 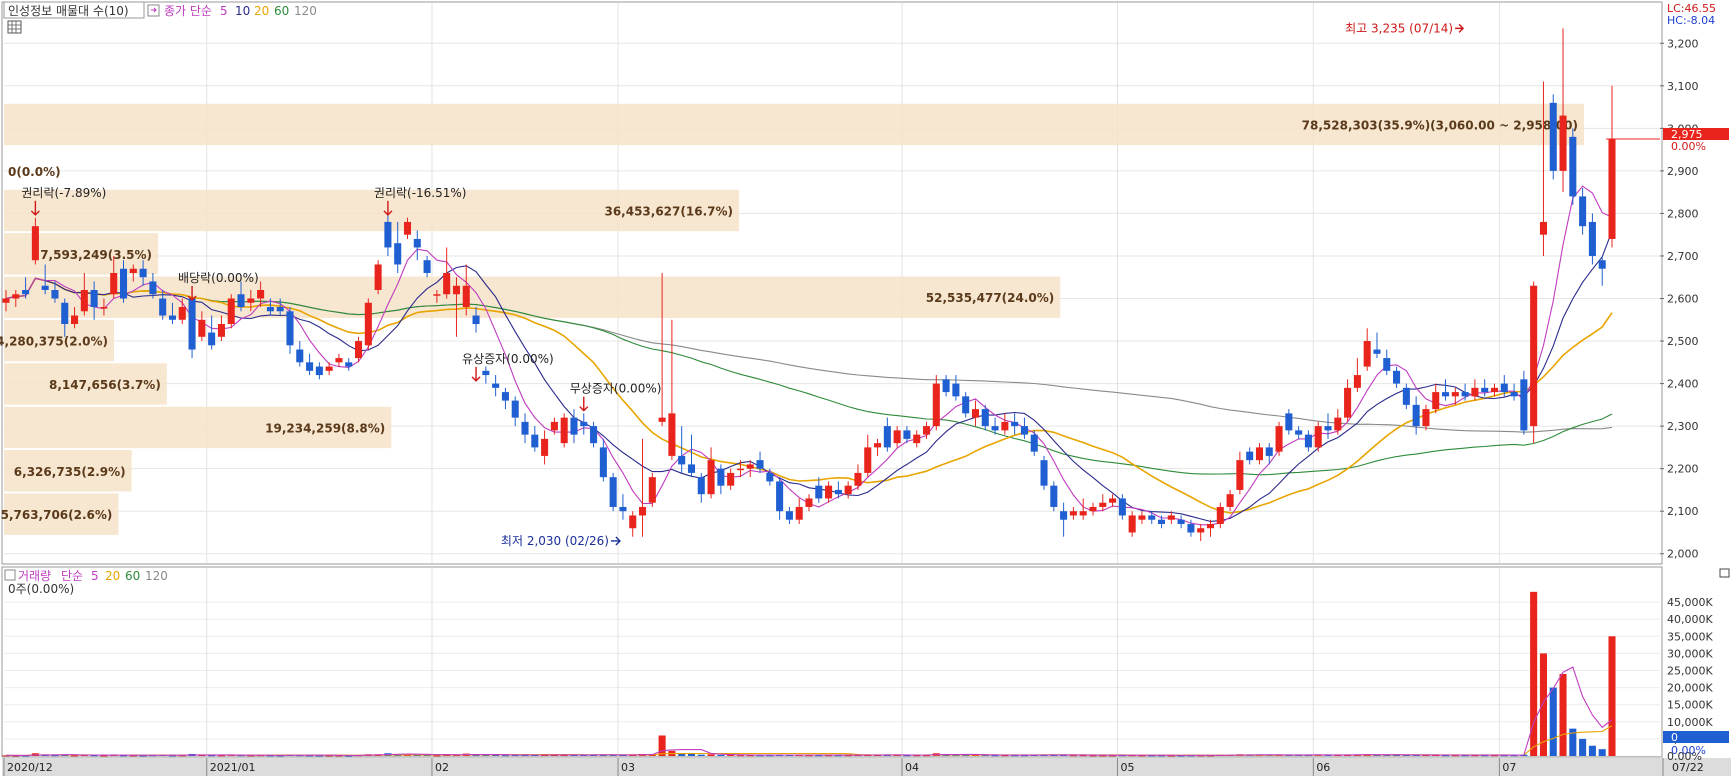 I want to click on volume-tick-label: 20,000K, so click(x=1690, y=688).